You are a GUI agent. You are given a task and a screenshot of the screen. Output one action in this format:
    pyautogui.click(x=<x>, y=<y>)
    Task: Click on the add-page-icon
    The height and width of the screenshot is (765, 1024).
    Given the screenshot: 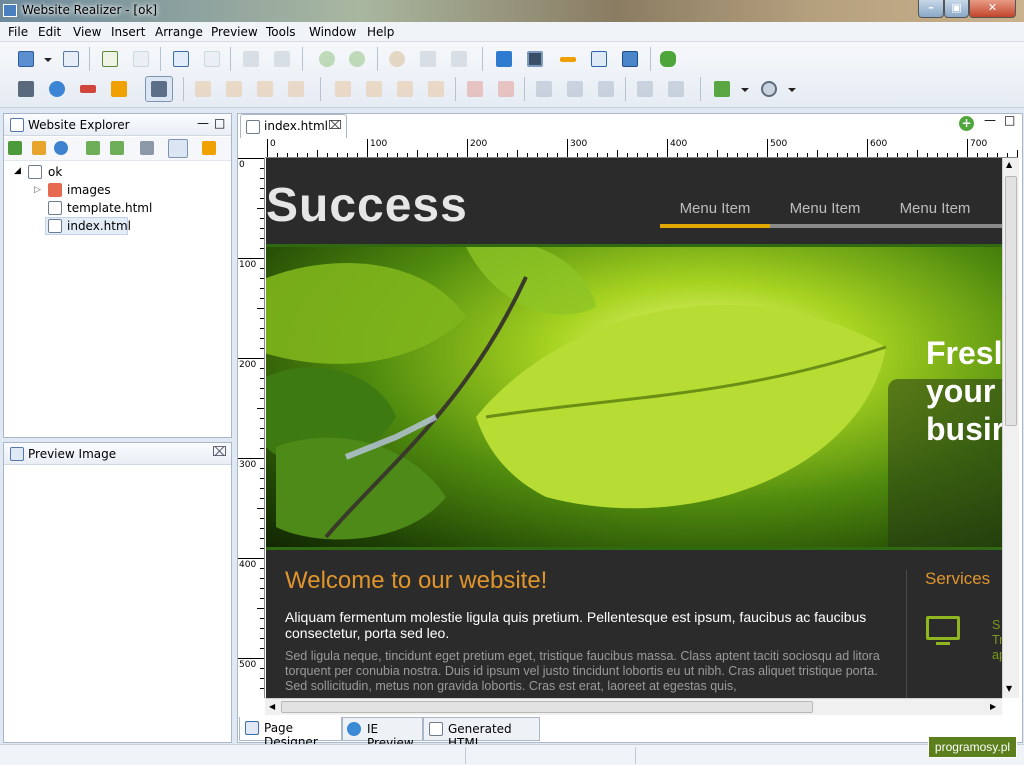 What is the action you would take?
    pyautogui.click(x=15, y=148)
    